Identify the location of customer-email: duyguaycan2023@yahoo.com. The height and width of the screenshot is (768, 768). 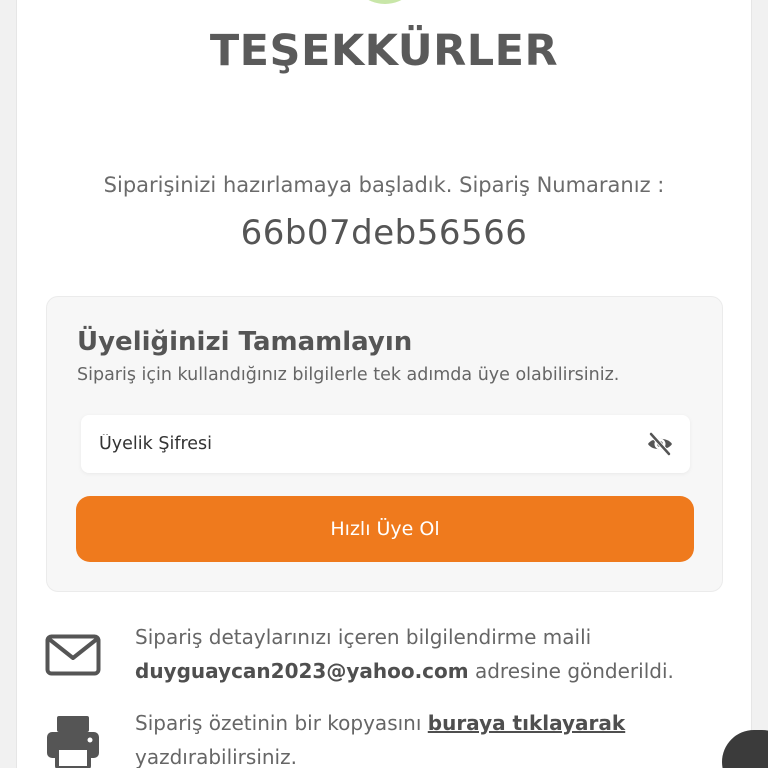
(302, 671).